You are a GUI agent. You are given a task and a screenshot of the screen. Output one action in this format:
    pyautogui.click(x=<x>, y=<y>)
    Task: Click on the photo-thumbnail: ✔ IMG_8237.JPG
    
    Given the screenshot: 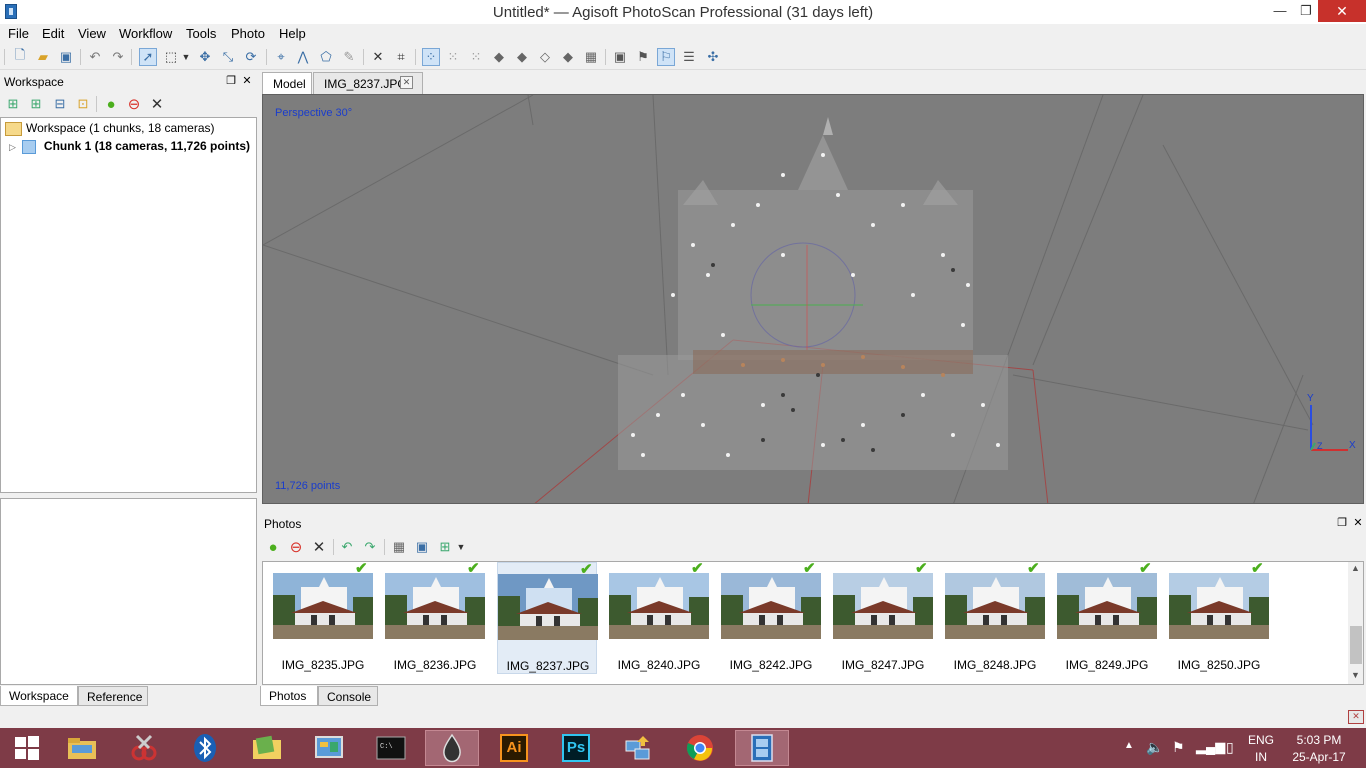 What is the action you would take?
    pyautogui.click(x=547, y=618)
    